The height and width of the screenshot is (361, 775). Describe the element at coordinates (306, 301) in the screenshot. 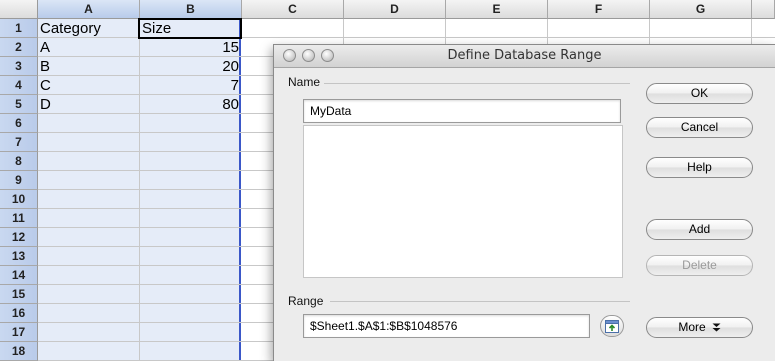

I see `range-section-label: Range` at that location.